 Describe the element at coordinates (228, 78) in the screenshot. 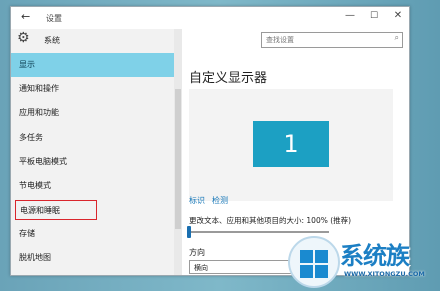

I see `page-title: 自定义显示器` at that location.